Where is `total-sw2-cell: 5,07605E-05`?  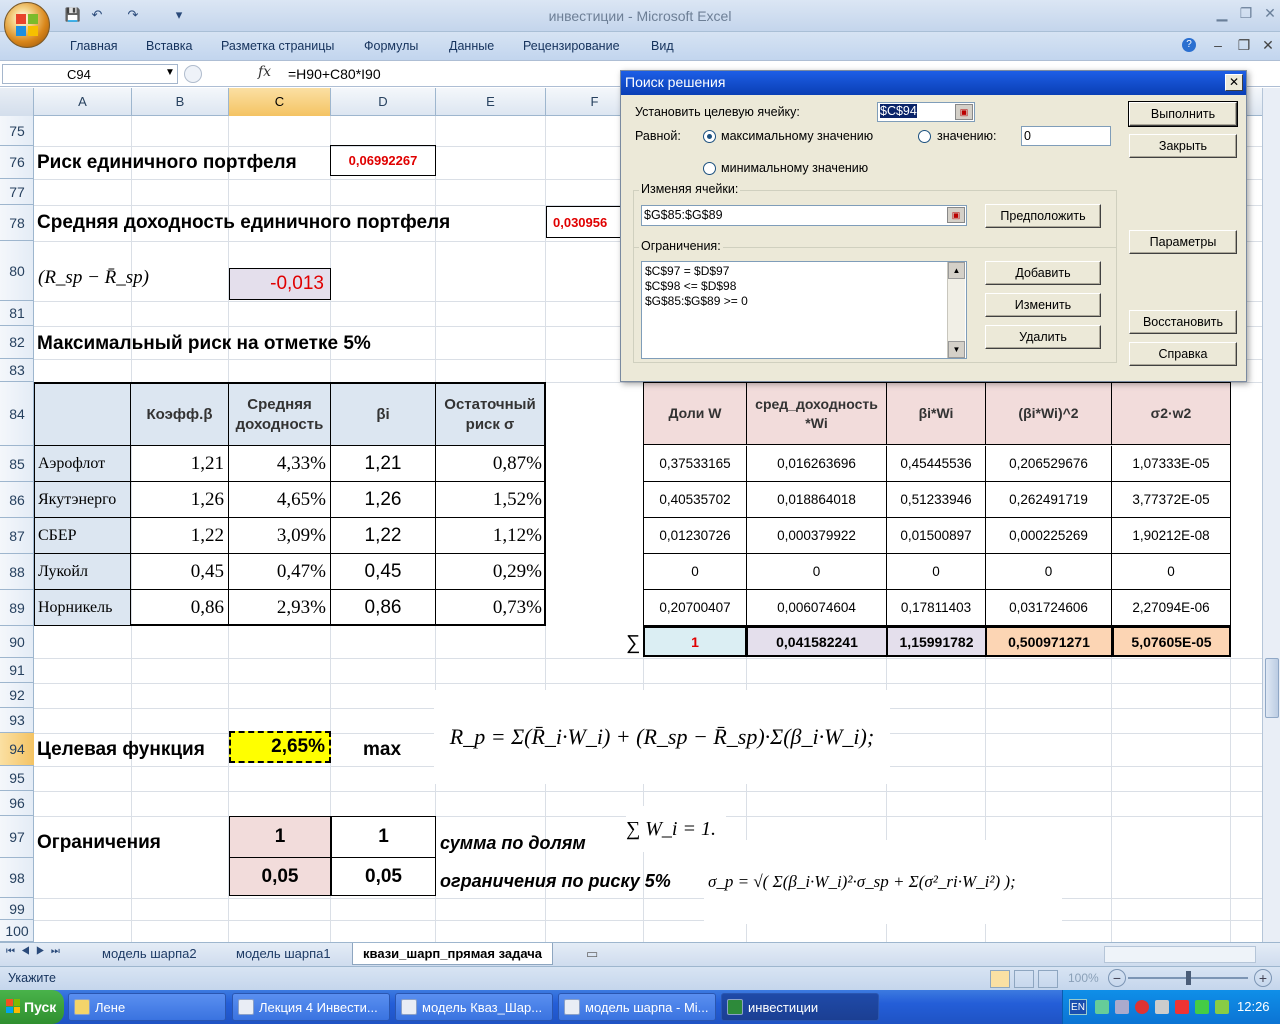
total-sw2-cell: 5,07605E-05 is located at coordinates (1171, 641).